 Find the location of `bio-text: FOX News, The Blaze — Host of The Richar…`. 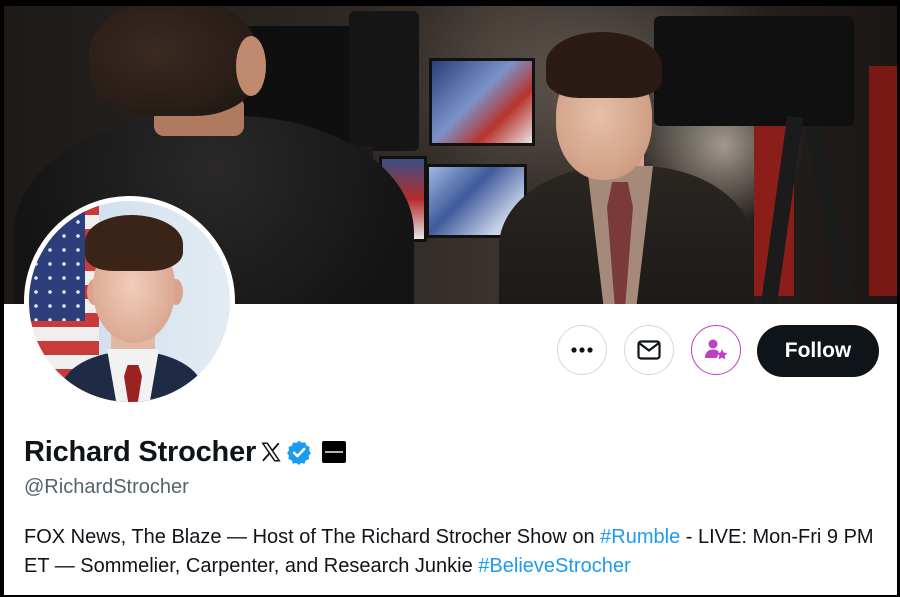

bio-text: FOX News, The Blaze — Host of The Richar… is located at coordinates (312, 537).